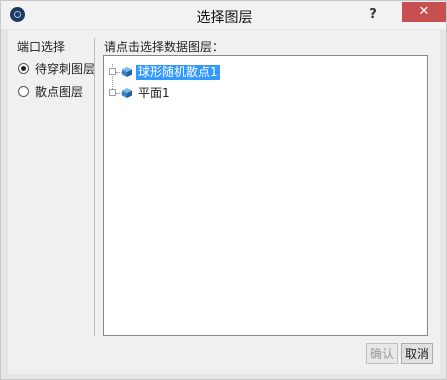 The image size is (447, 380). I want to click on radio-label: 待穿刺图层, so click(65, 69).